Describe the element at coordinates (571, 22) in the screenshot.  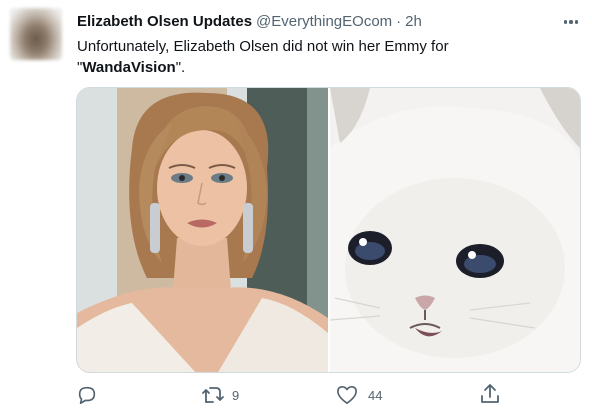
I see `more-icon` at that location.